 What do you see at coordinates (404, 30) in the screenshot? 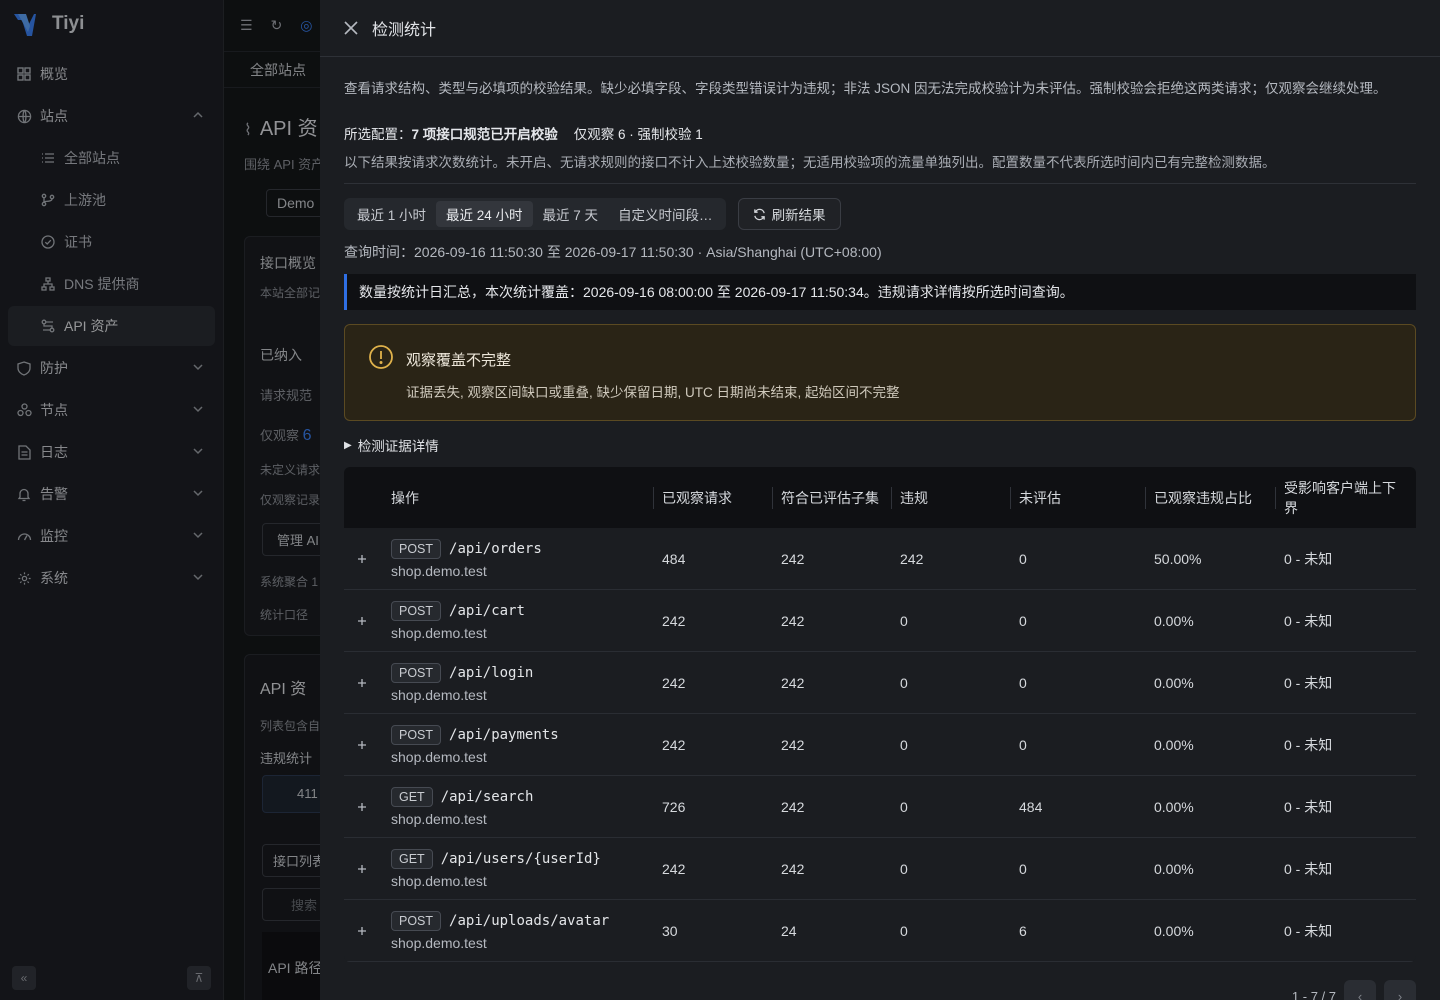
I see `drawer-title: 检测统计` at bounding box center [404, 30].